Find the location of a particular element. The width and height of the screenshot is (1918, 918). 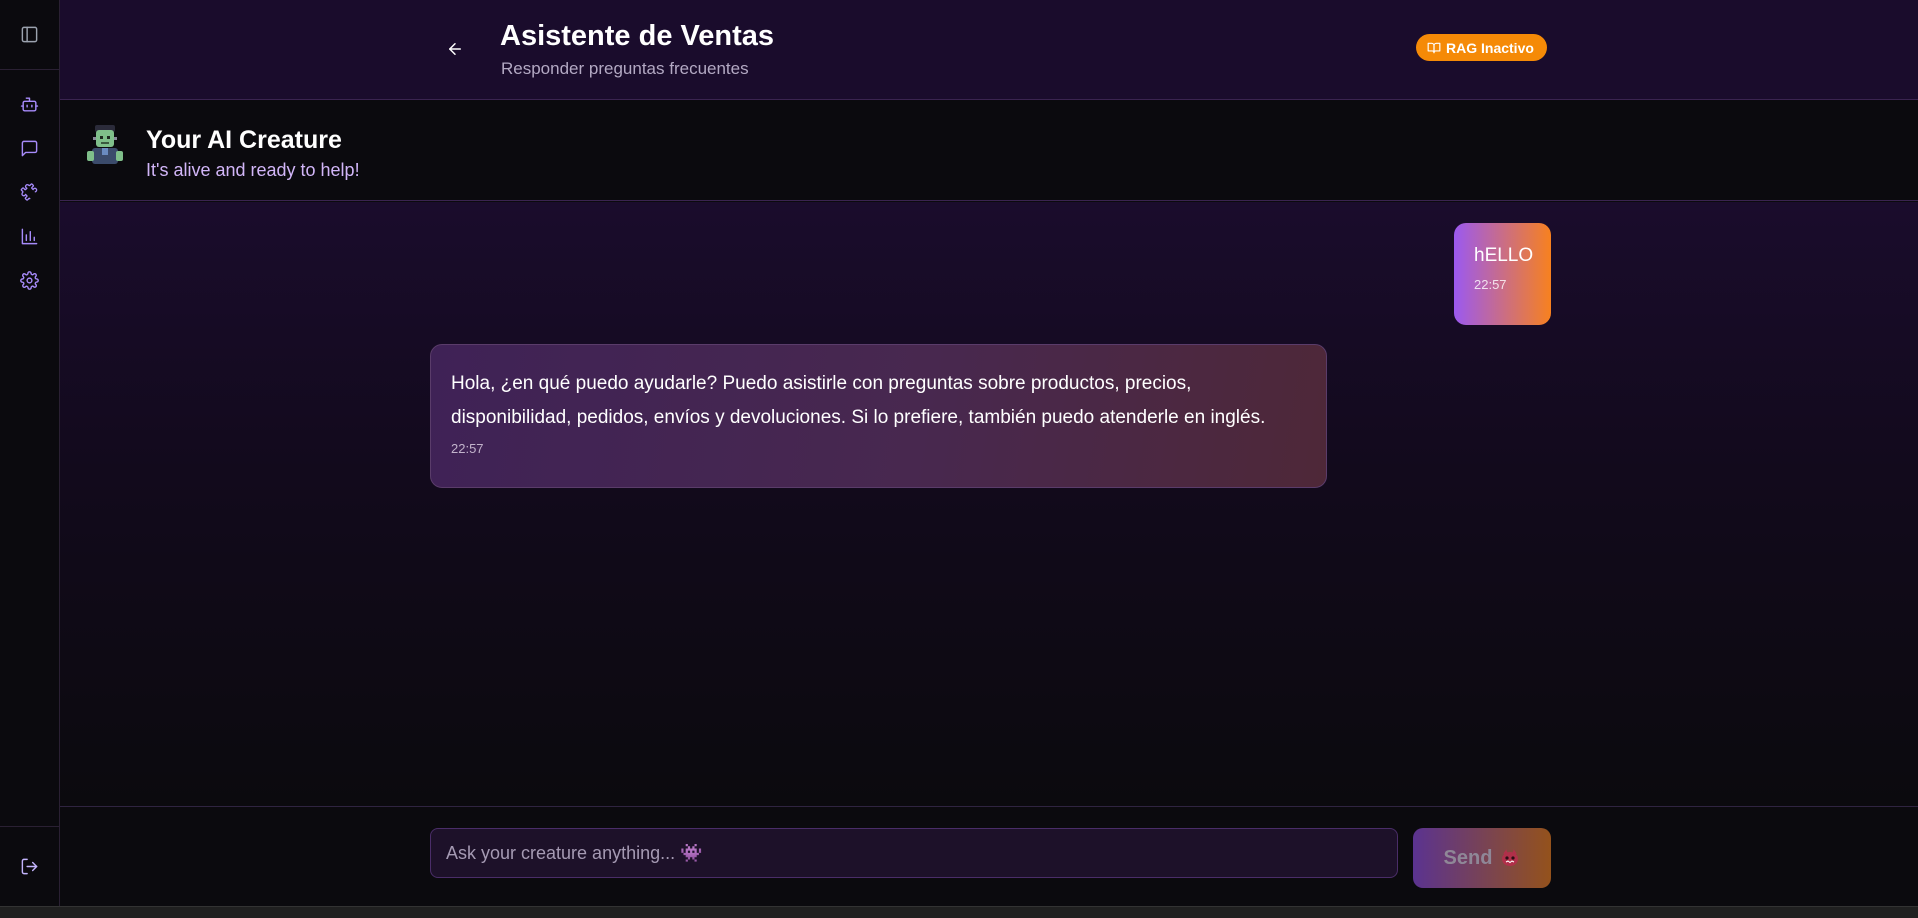

send-button: Send is located at coordinates (1482, 858).